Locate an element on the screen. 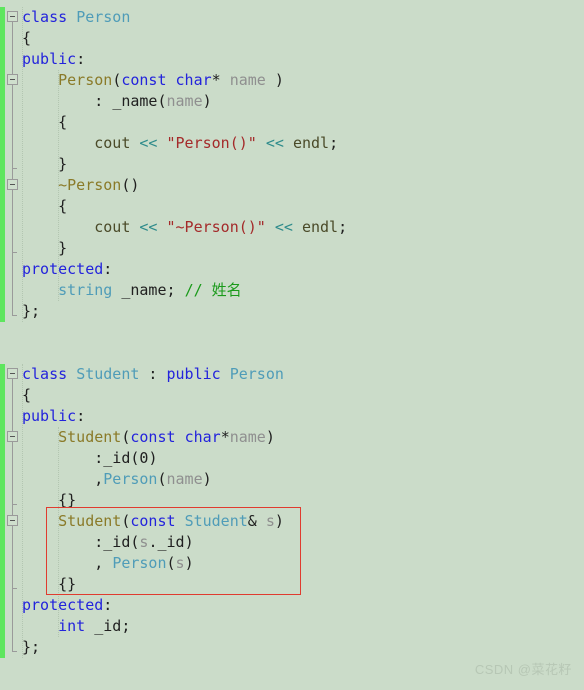 The width and height of the screenshot is (584, 690). code-line-9: ~Person() is located at coordinates (80, 185).